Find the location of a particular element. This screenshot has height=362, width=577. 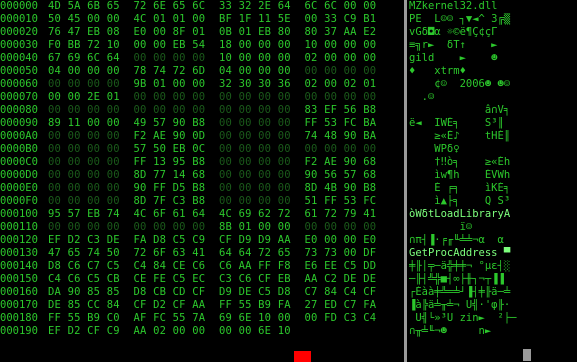

hex-byte-group: BF 1F 11 5E is located at coordinates (262, 19).